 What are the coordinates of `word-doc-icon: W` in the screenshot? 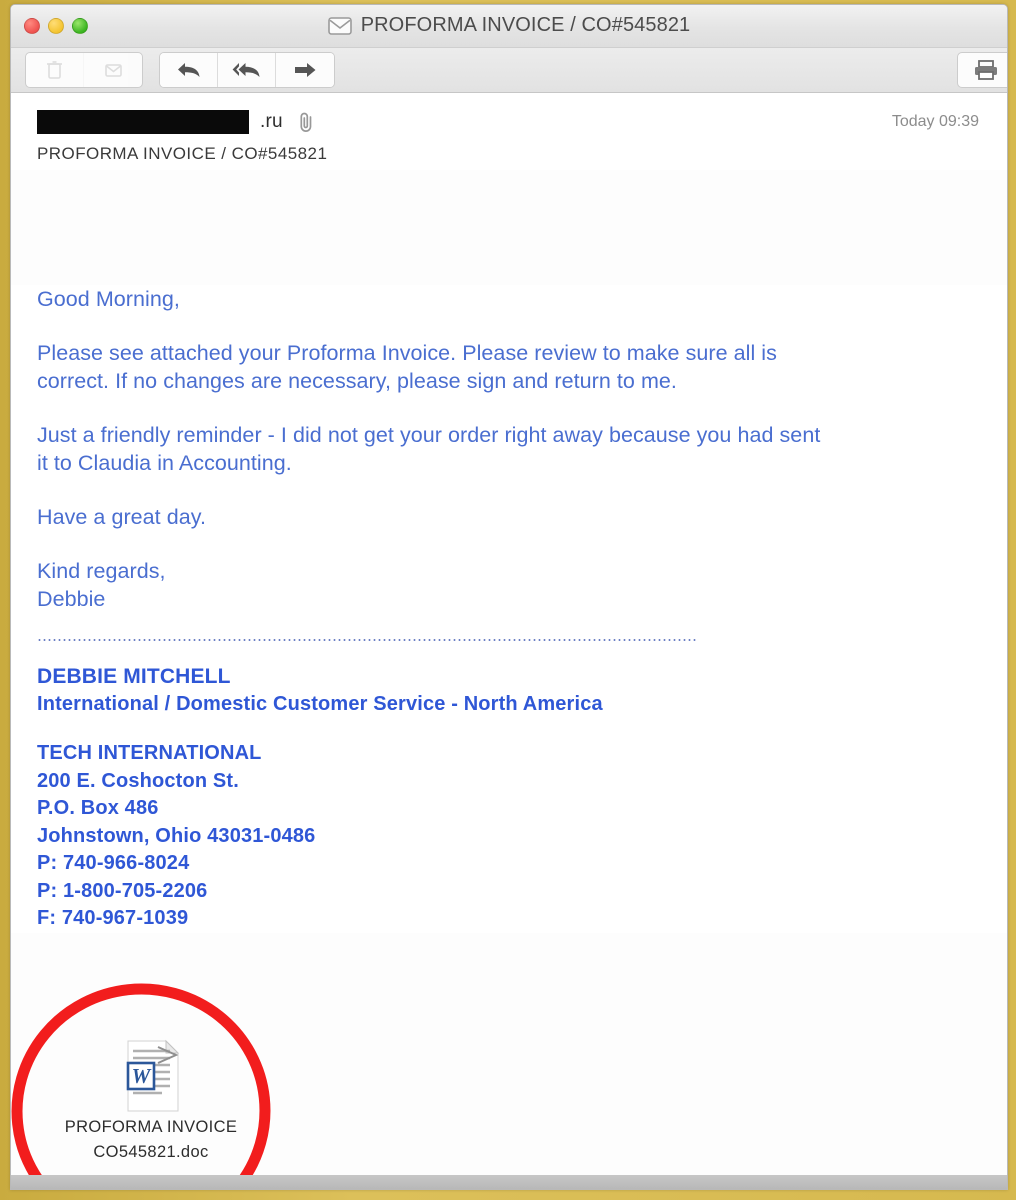 It's located at (153, 1075).